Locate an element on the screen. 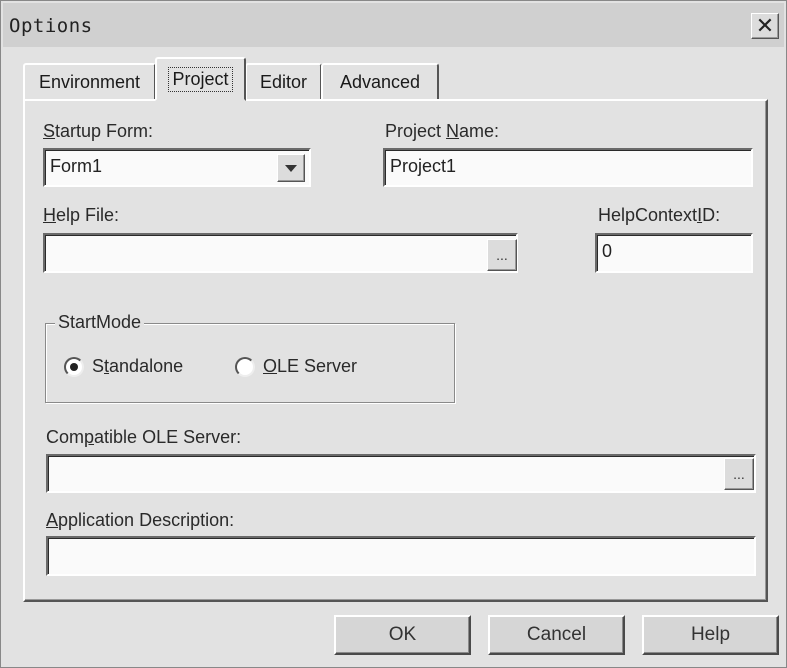 The height and width of the screenshot is (668, 787). mnemonic: N is located at coordinates (453, 131).